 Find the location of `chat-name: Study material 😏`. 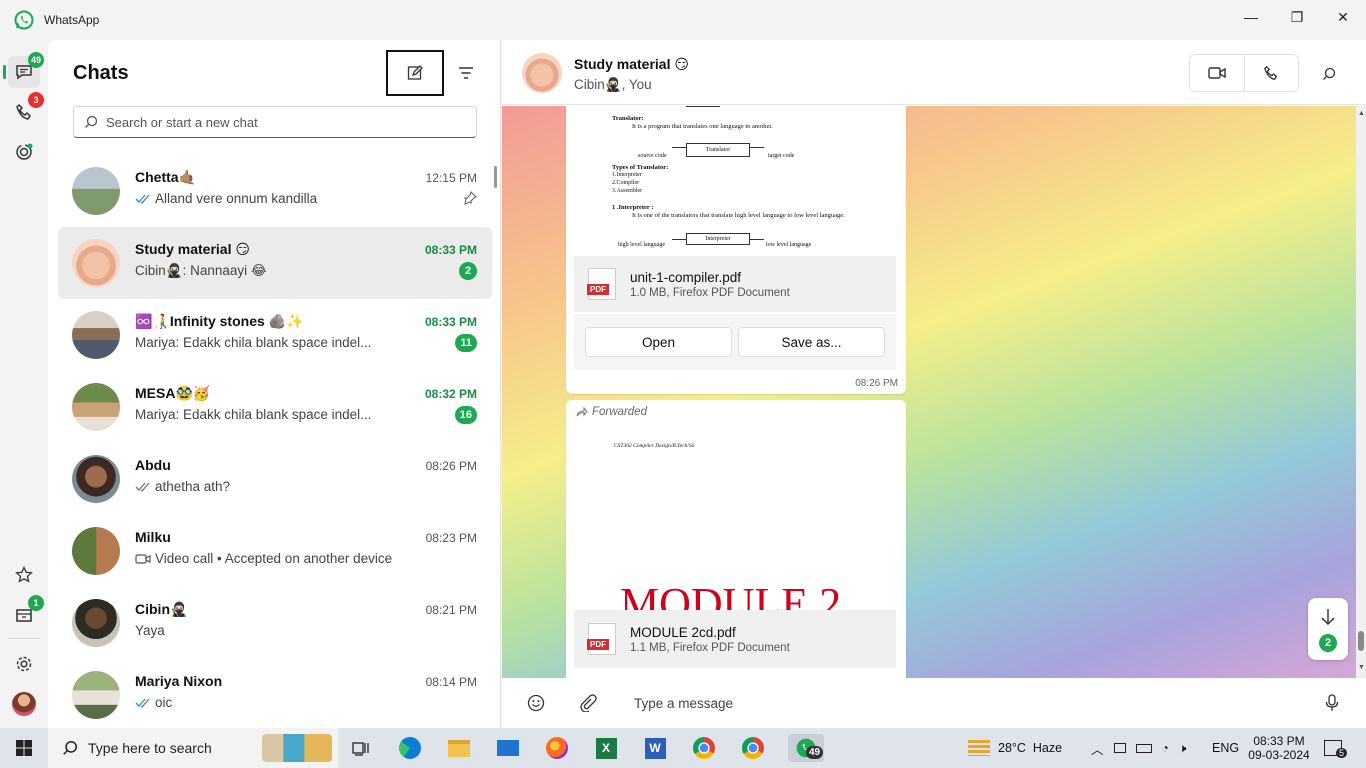

chat-name: Study material 😏 is located at coordinates (192, 249).